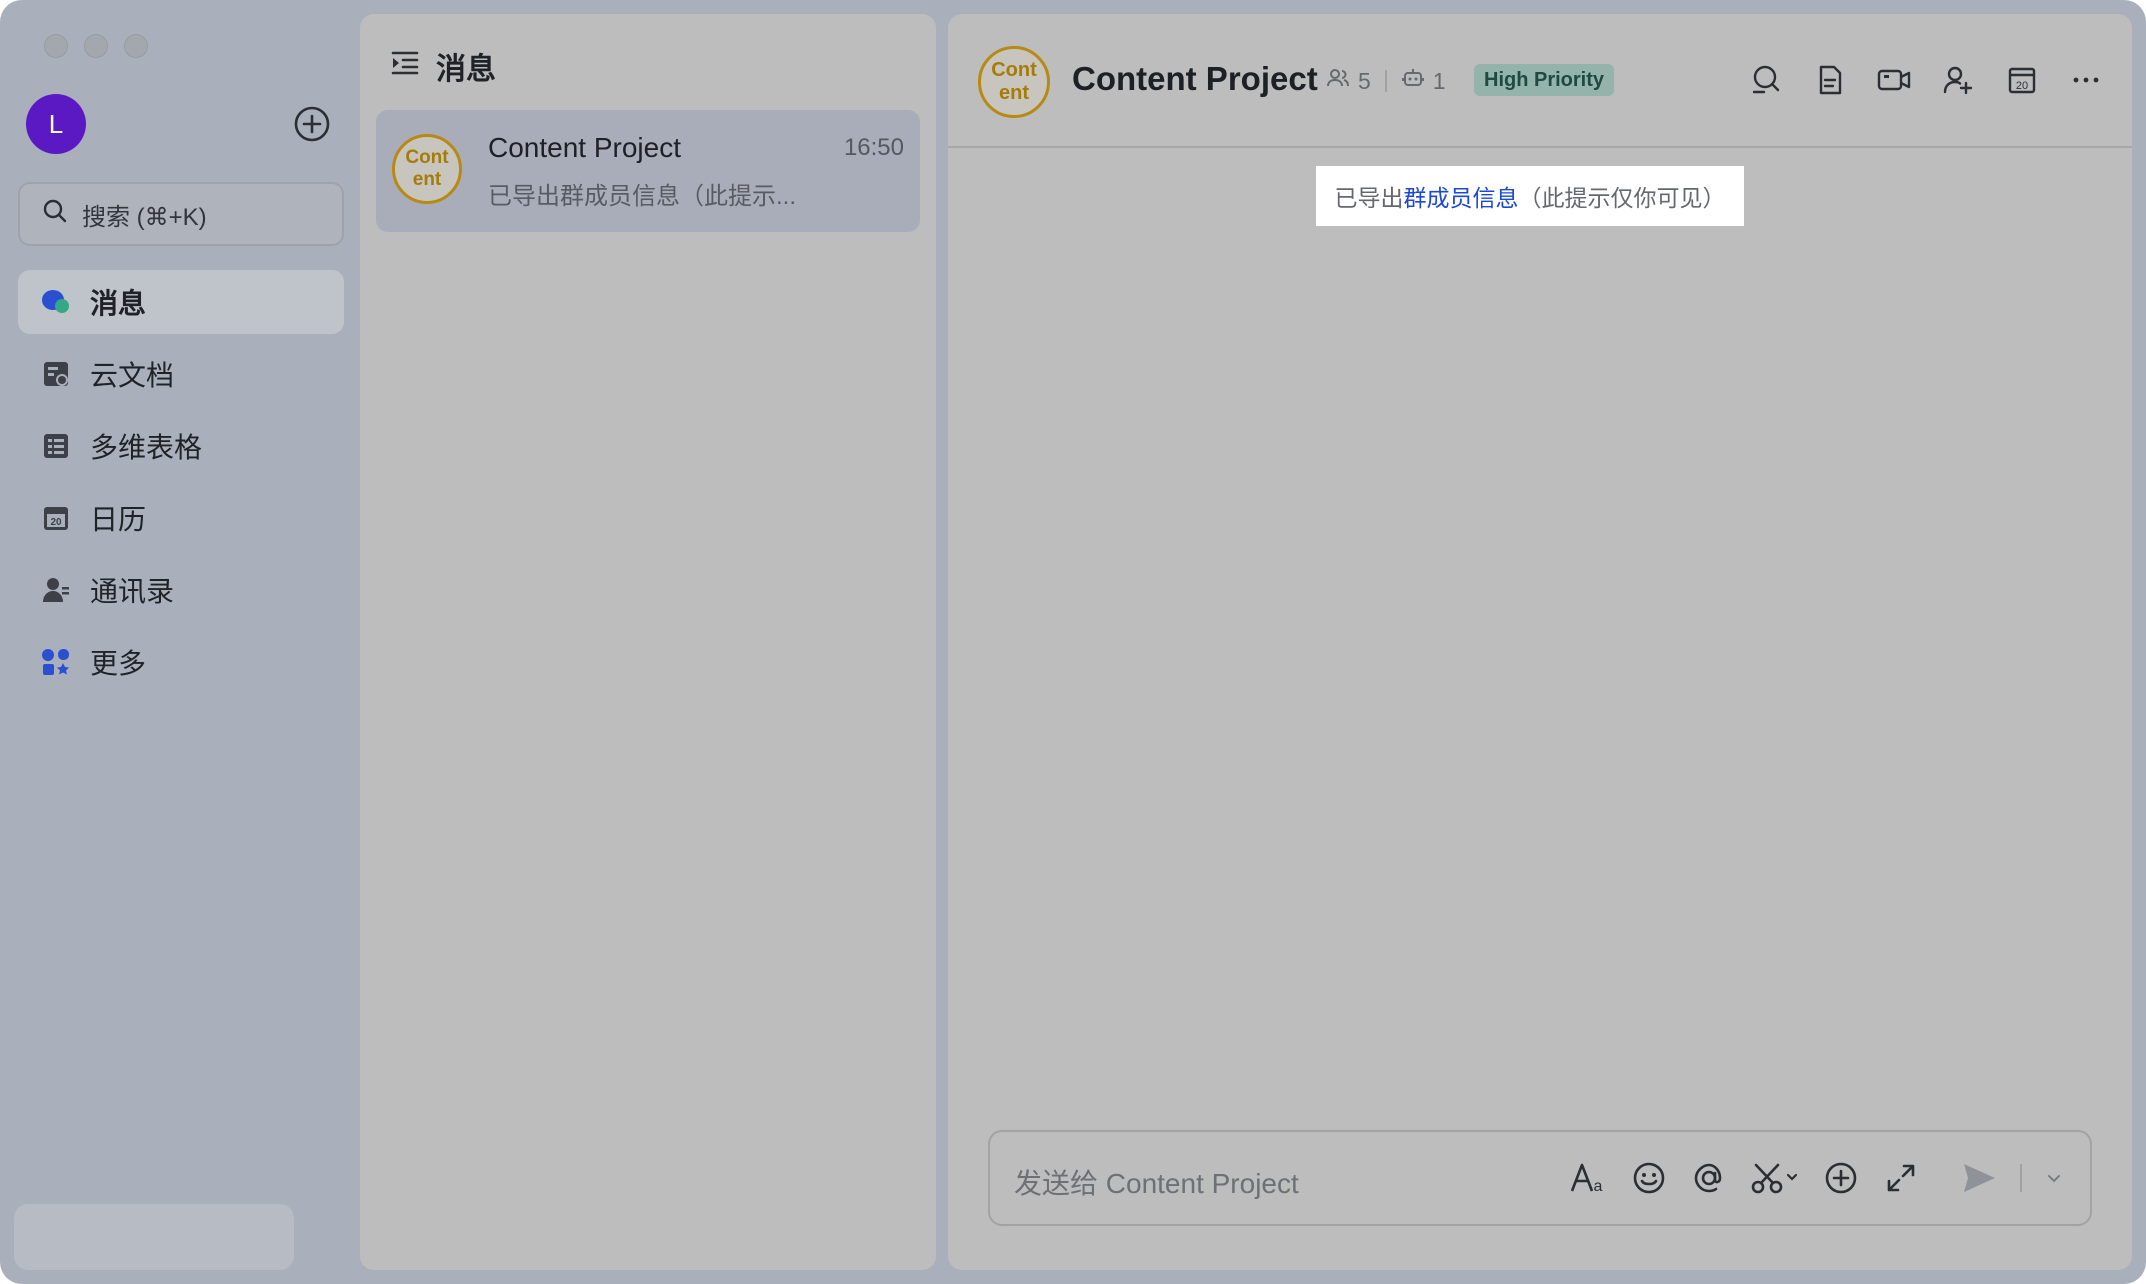 Image resolution: width=2146 pixels, height=1284 pixels. I want to click on sidebar-item-label: 云文档, so click(132, 375).